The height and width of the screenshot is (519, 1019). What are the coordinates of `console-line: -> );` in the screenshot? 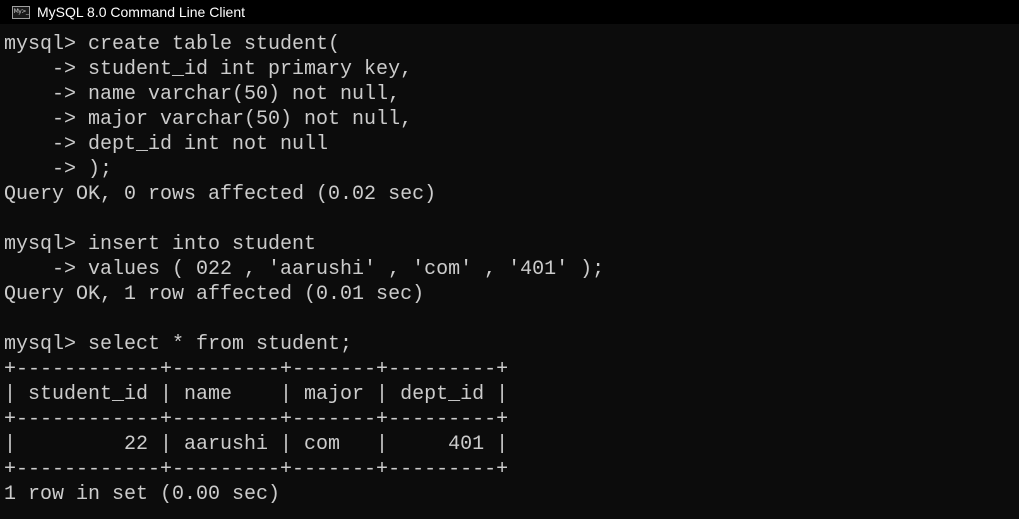 It's located at (58, 169).